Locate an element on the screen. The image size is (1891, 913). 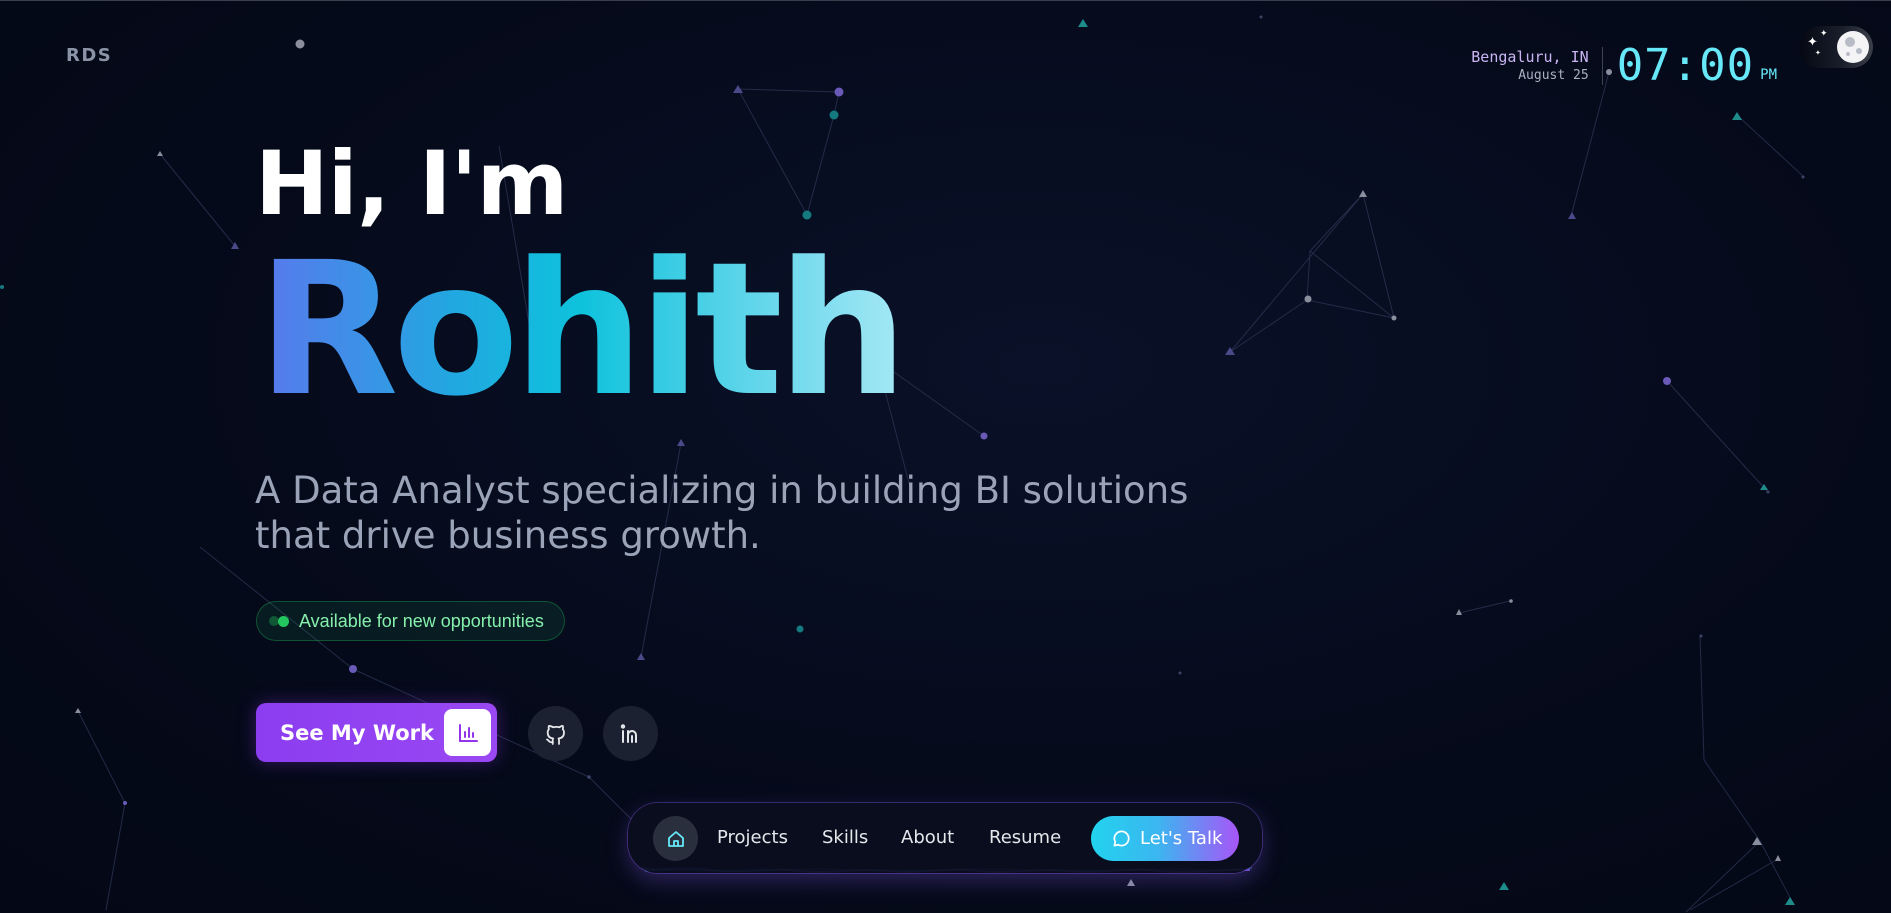
site-logo: RDS is located at coordinates (89, 55).